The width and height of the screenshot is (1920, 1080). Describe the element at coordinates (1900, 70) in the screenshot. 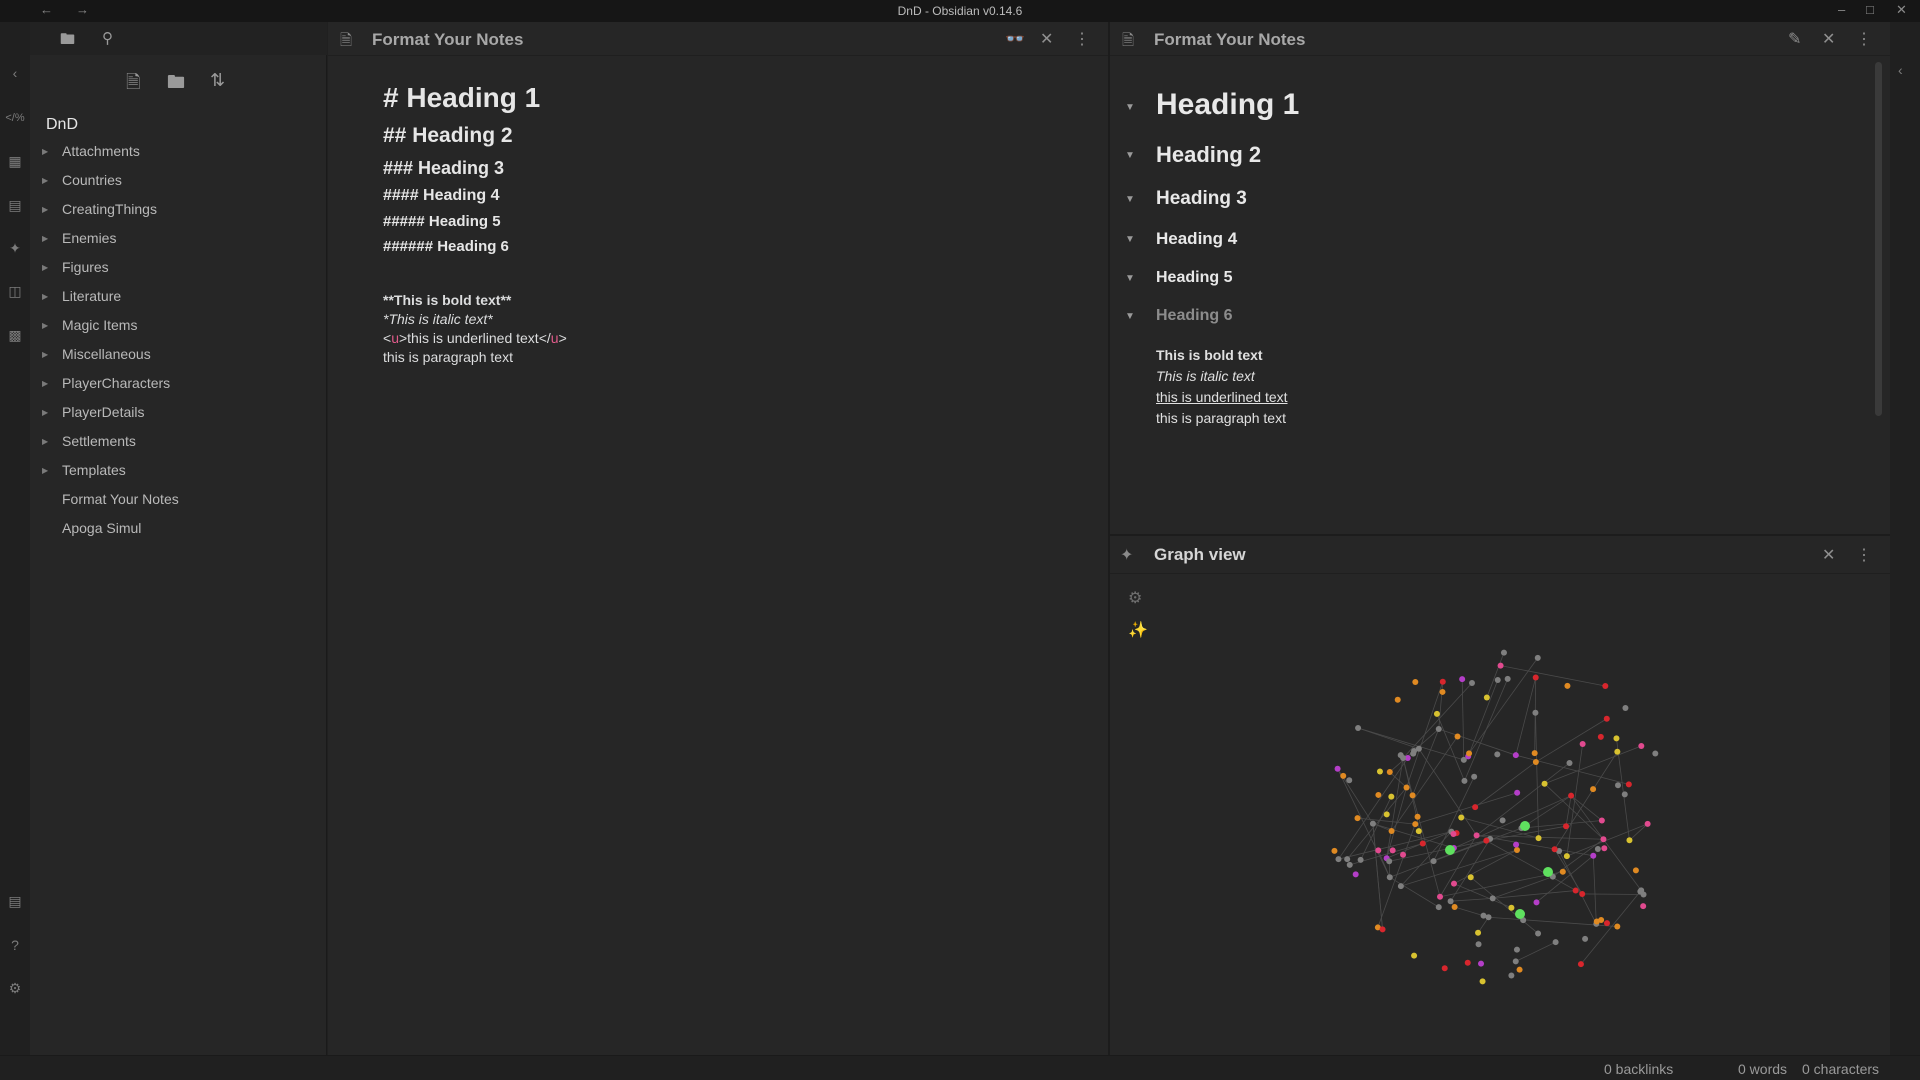

I see `collapse-right-icon: ‹` at that location.